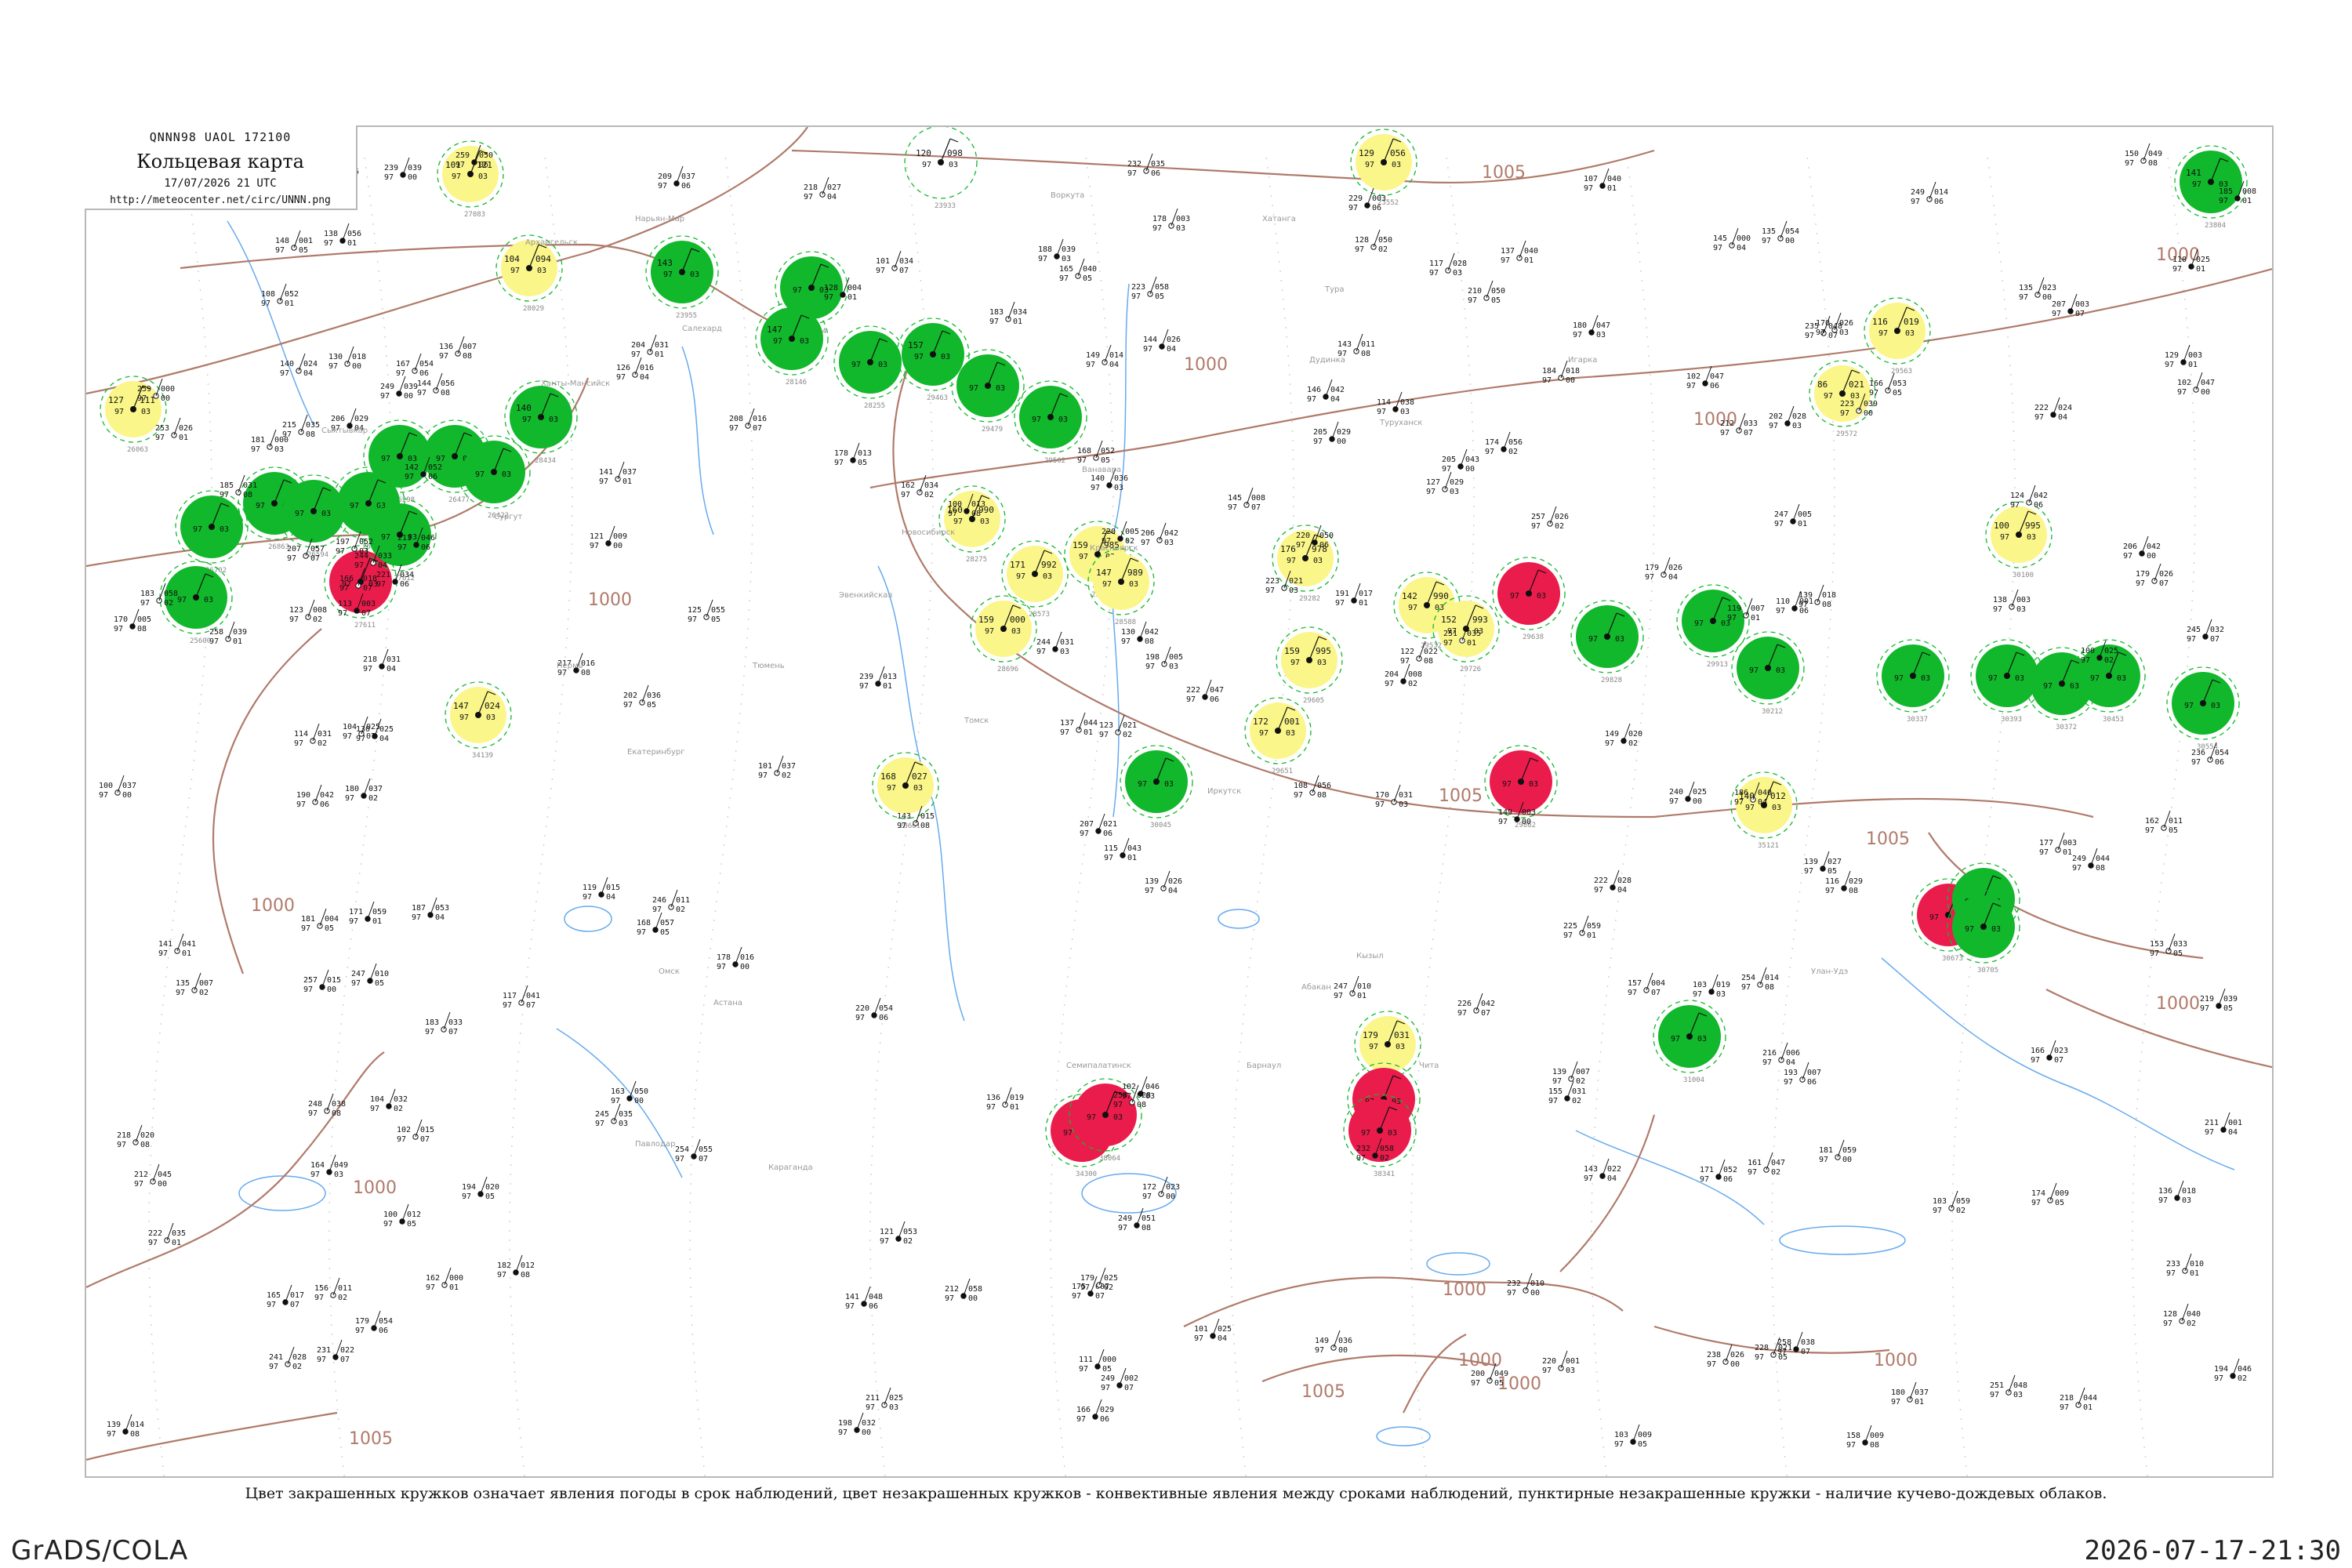  What do you see at coordinates (2168, 945) in the screenshot?
I see `station-plot-minor: 153 033 97 05` at bounding box center [2168, 945].